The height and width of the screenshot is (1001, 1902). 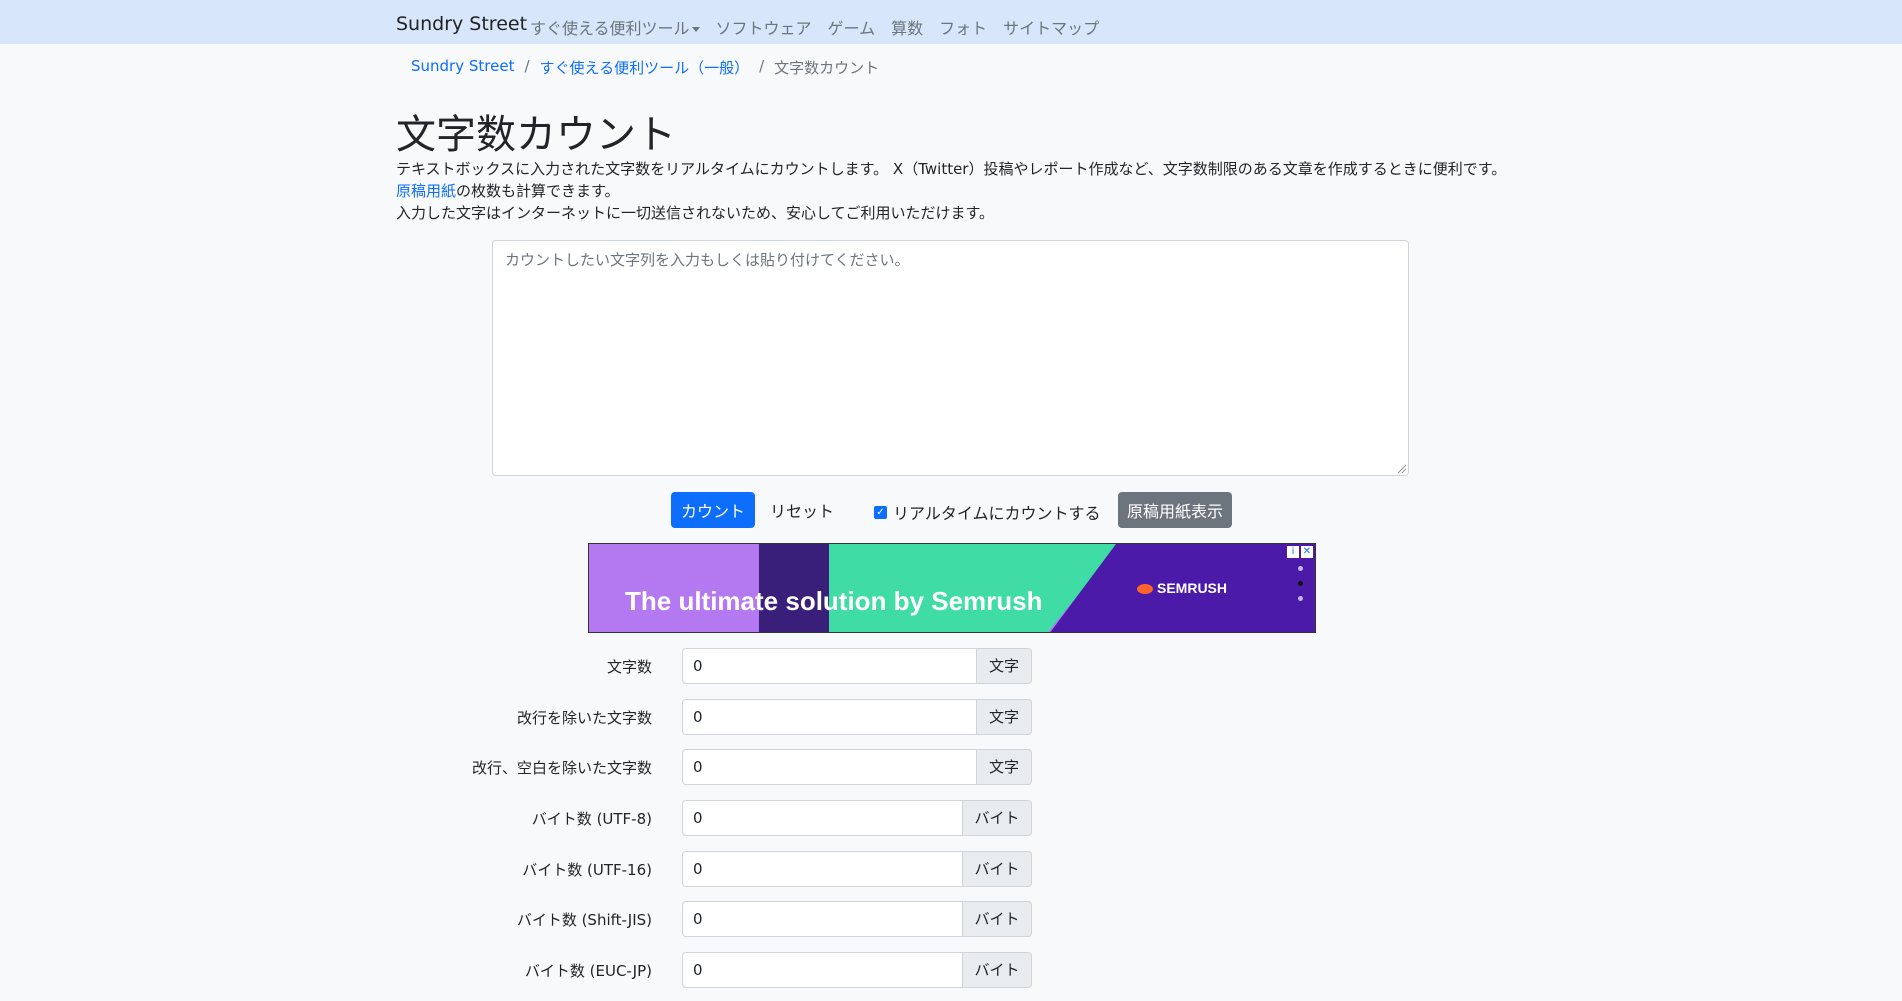 What do you see at coordinates (1307, 552) in the screenshot?
I see `close-icon: ✕` at bounding box center [1307, 552].